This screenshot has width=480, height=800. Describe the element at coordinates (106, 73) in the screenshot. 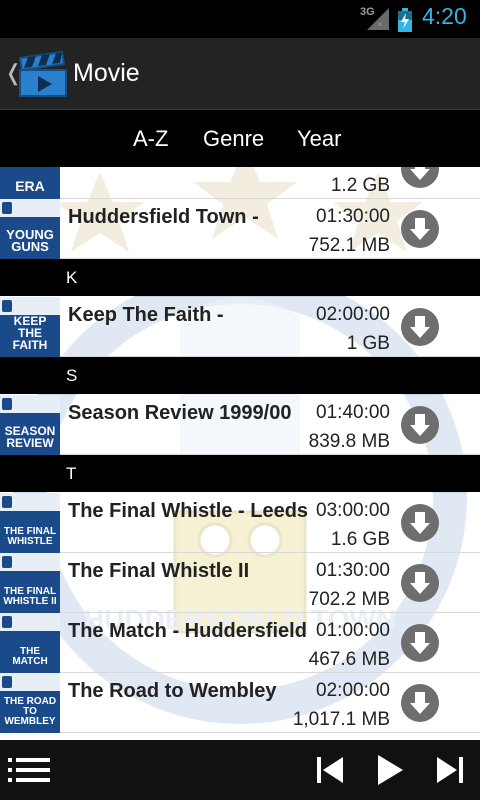

I see `app-title: Movie` at that location.